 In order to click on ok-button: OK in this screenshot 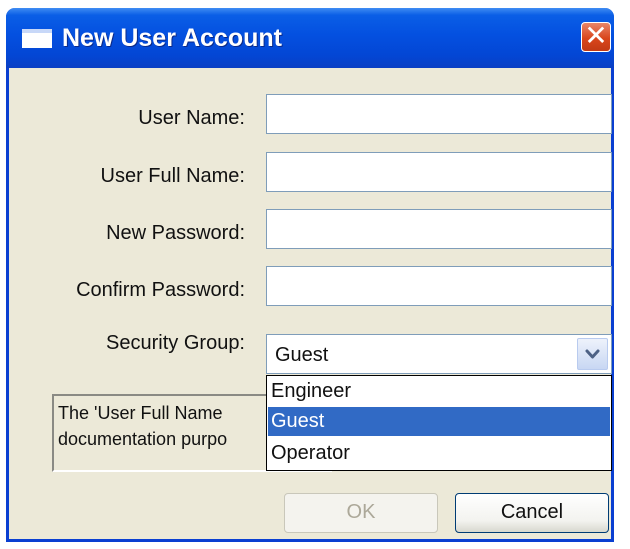, I will do `click(361, 513)`.